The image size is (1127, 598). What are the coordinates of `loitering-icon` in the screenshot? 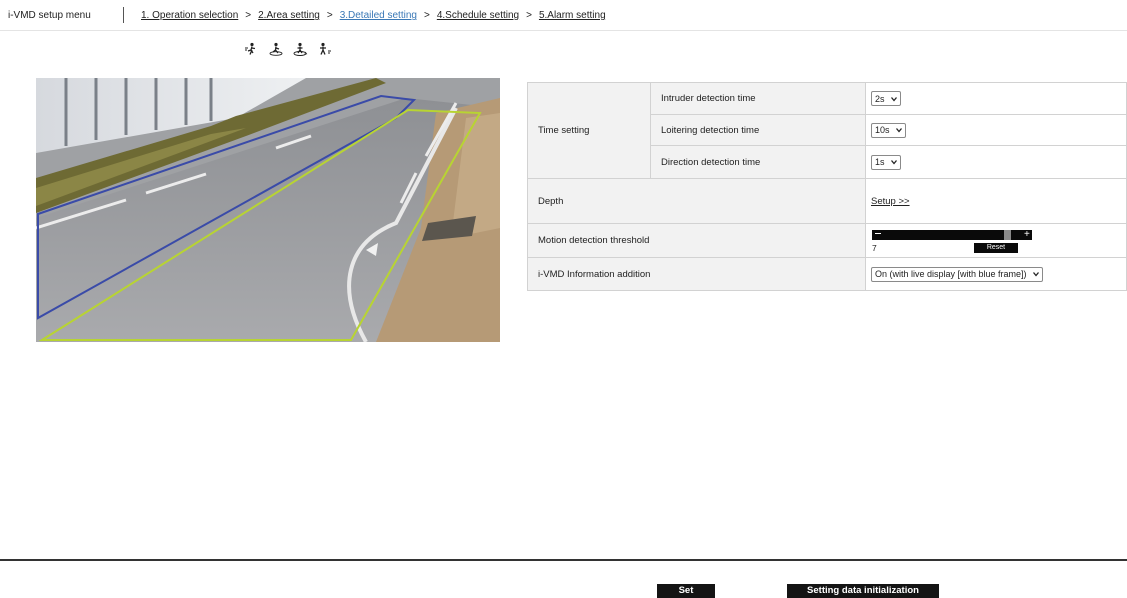 It's located at (276, 49).